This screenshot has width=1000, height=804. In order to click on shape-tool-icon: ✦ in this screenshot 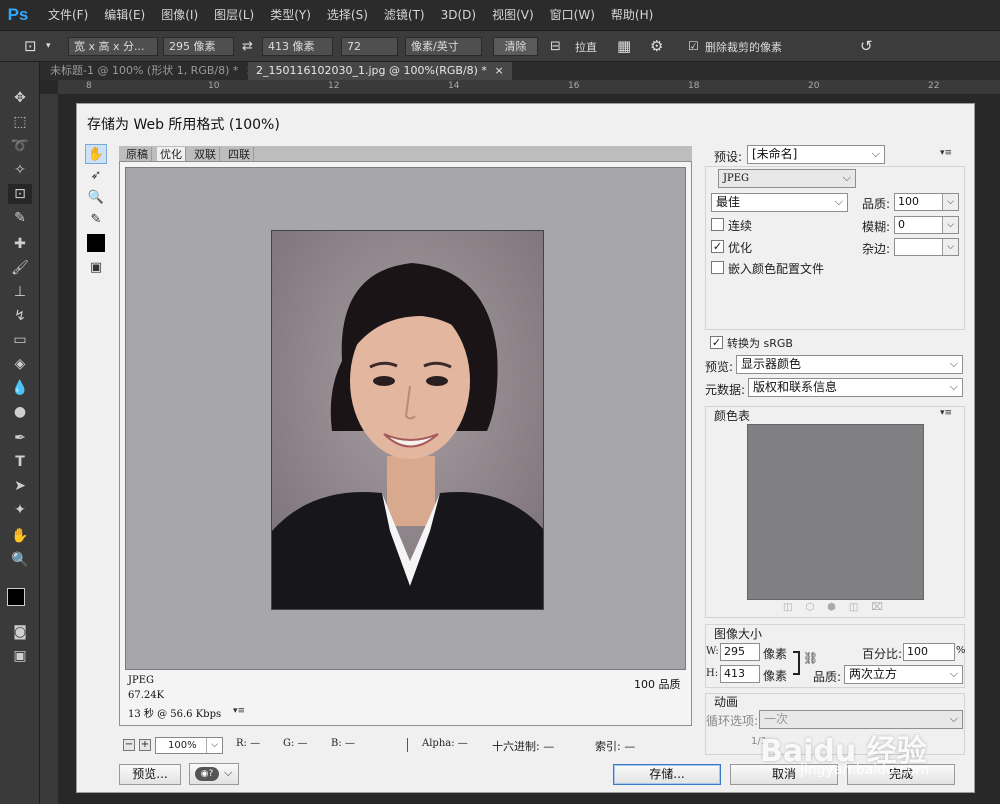, I will do `click(20, 510)`.